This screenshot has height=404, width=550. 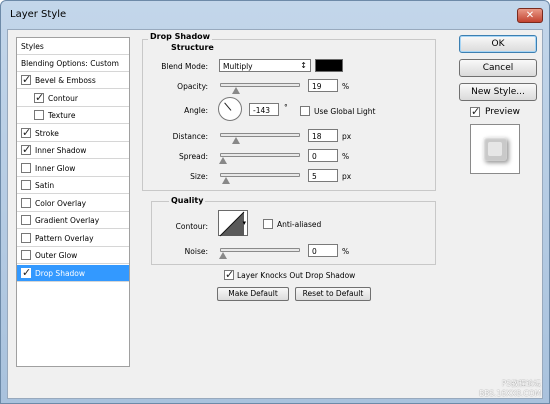 I want to click on style-item-label: Color Overlay, so click(x=61, y=203).